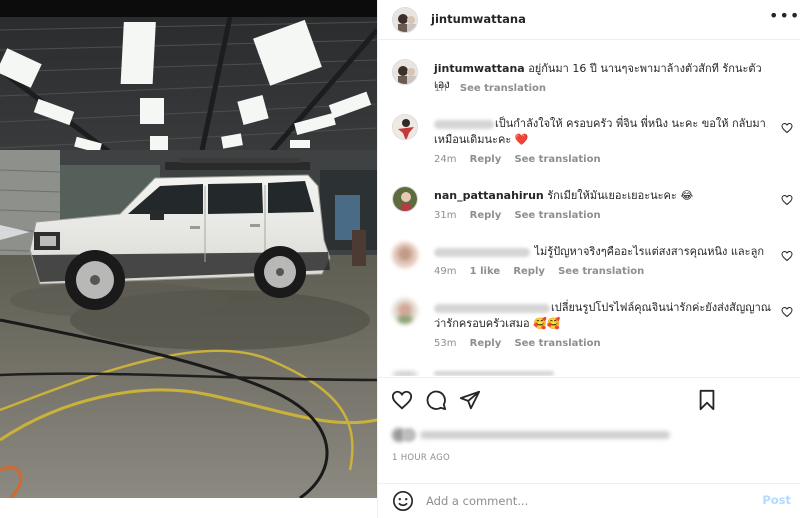 This screenshot has width=800, height=518. Describe the element at coordinates (403, 501) in the screenshot. I see `emoji-smiley-icon` at that location.